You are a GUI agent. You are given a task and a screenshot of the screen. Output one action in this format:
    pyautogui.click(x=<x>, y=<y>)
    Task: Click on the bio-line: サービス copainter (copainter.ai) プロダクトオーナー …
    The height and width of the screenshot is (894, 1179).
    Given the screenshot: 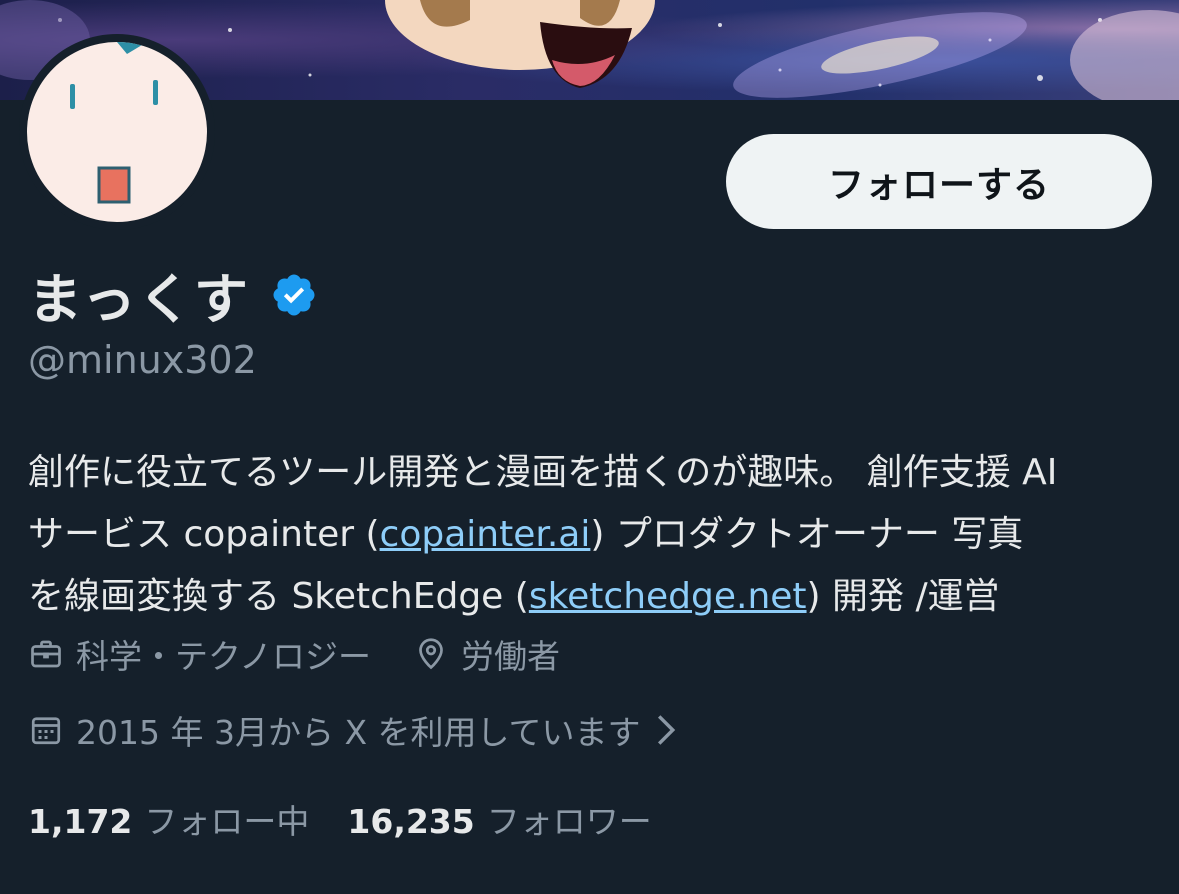 What is the action you would take?
    pyautogui.click(x=593, y=535)
    